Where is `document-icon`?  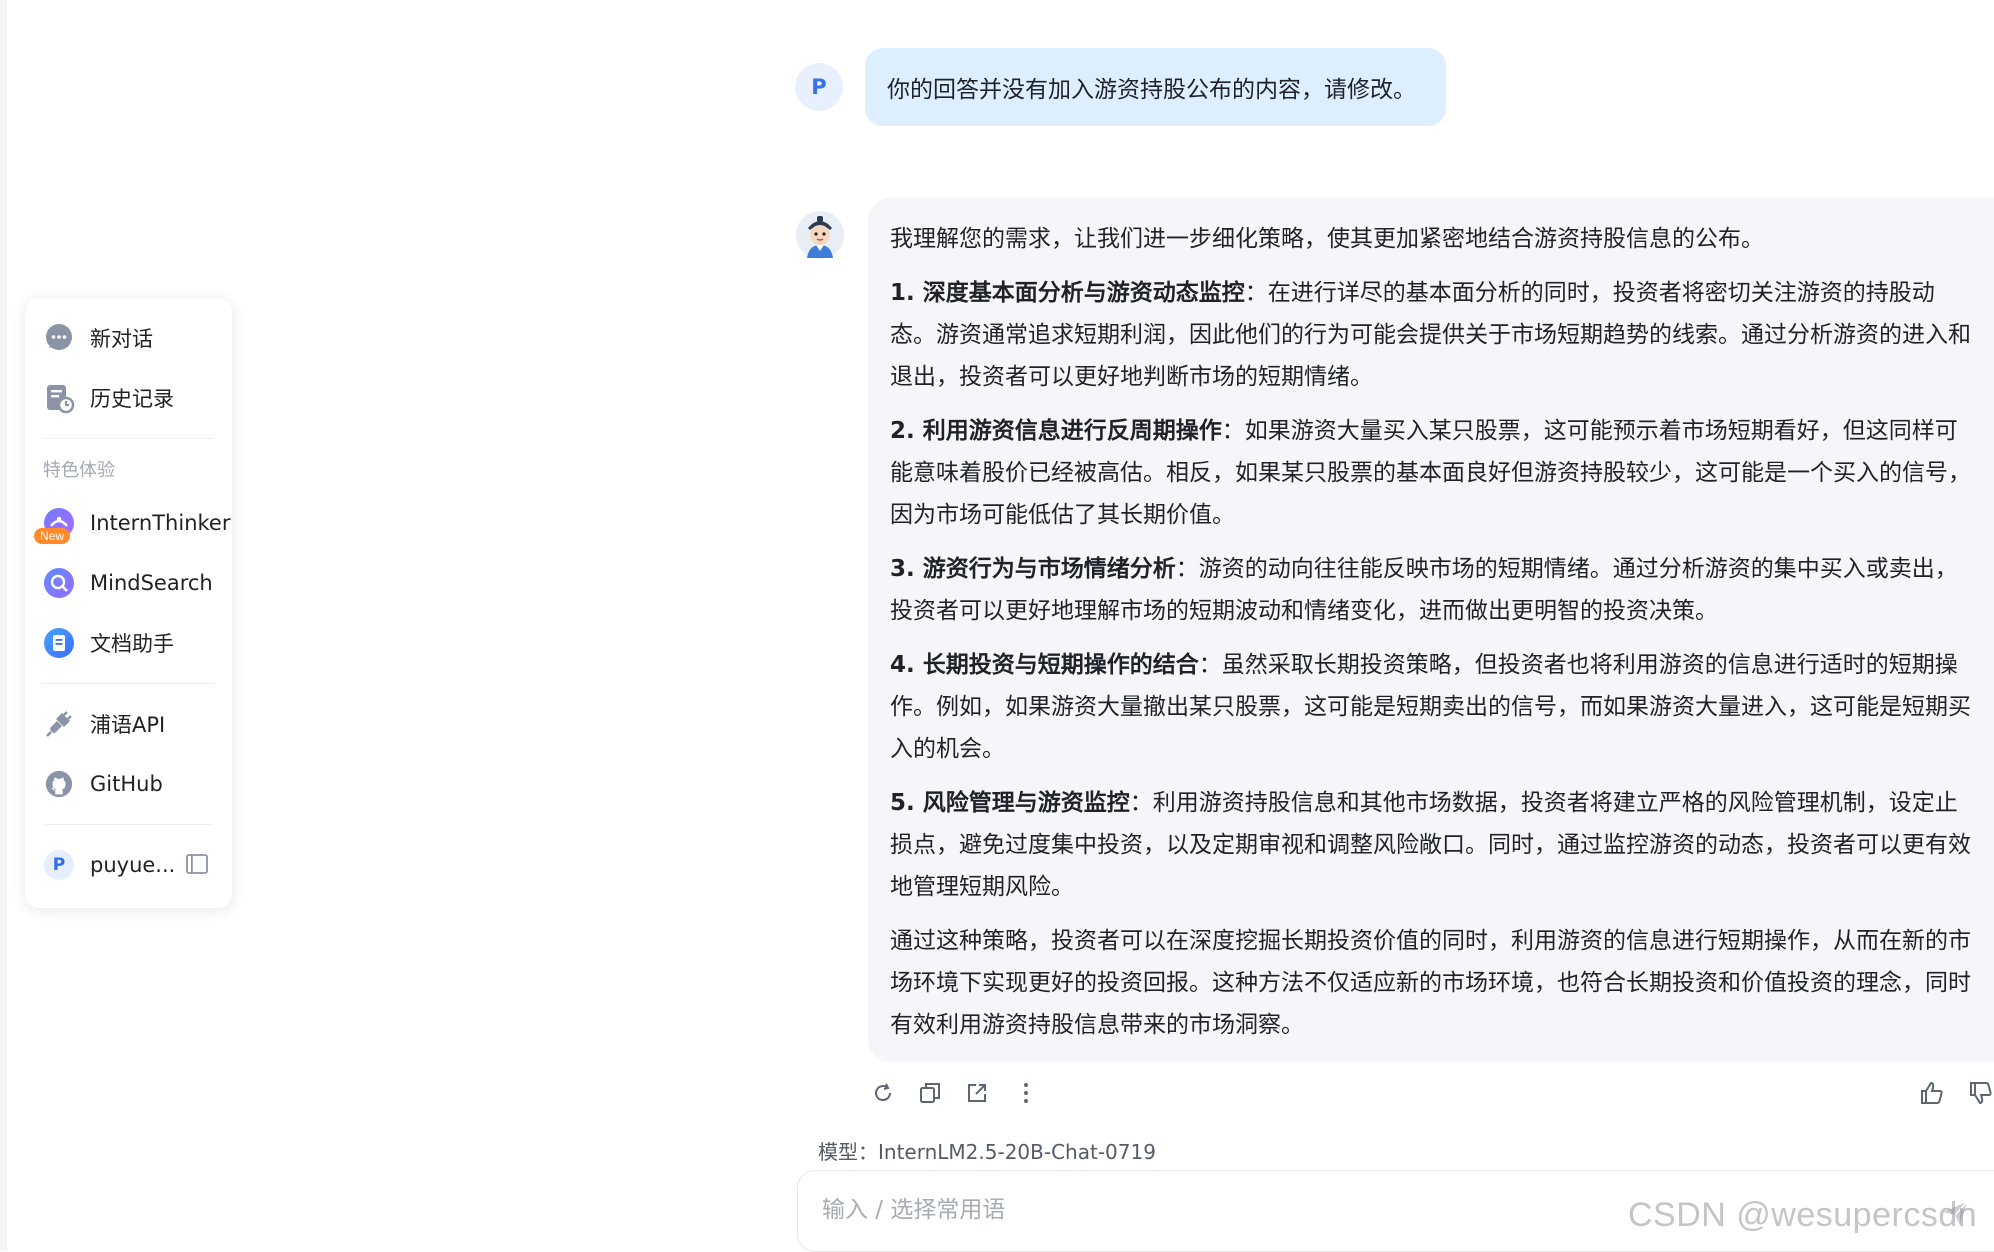 document-icon is located at coordinates (59, 643).